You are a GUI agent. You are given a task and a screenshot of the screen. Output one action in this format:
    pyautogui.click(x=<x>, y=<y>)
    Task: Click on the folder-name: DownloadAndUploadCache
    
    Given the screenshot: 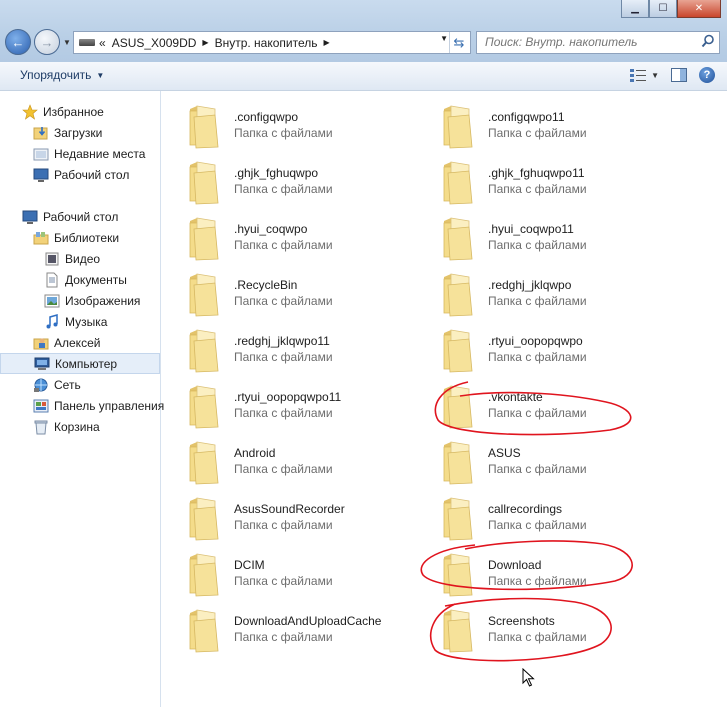 What is the action you would take?
    pyautogui.click(x=308, y=621)
    